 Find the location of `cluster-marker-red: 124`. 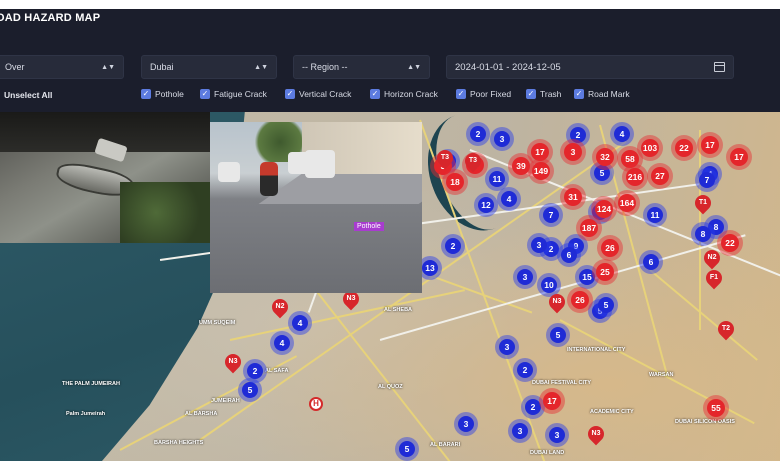

cluster-marker-red: 124 is located at coordinates (604, 209).